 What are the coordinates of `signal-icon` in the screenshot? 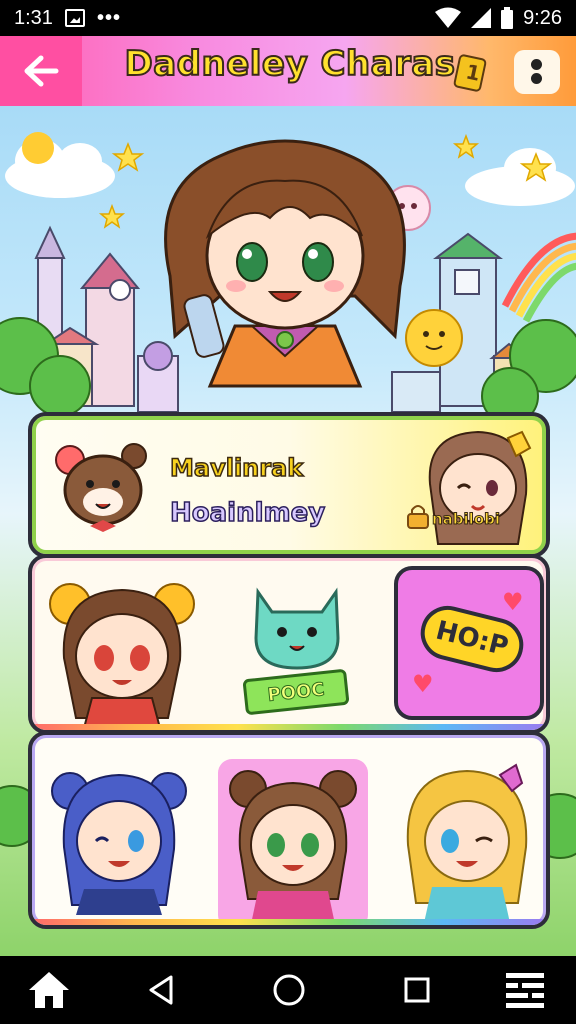 It's located at (481, 18).